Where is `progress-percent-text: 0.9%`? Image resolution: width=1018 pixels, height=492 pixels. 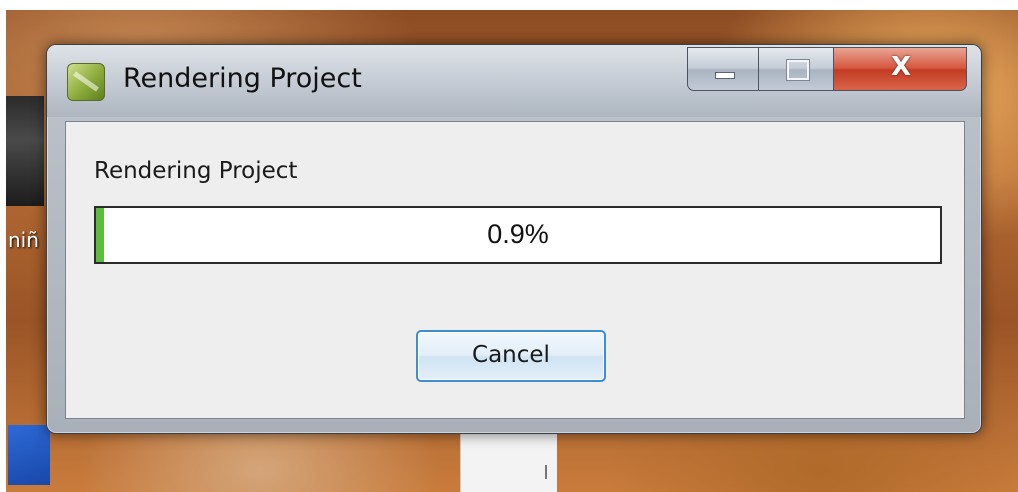
progress-percent-text: 0.9% is located at coordinates (518, 234).